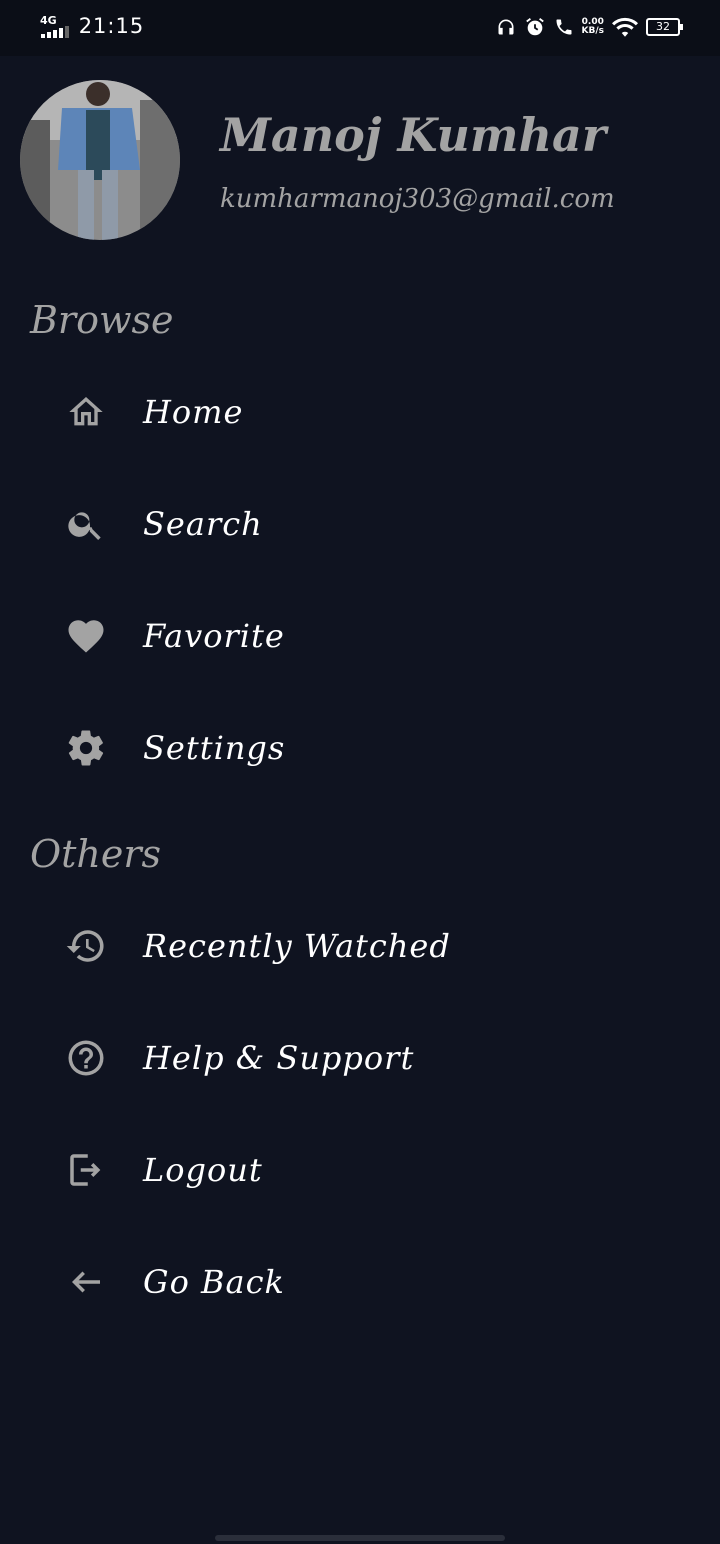 The image size is (720, 1544). Describe the element at coordinates (86, 636) in the screenshot. I see `heart-icon` at that location.